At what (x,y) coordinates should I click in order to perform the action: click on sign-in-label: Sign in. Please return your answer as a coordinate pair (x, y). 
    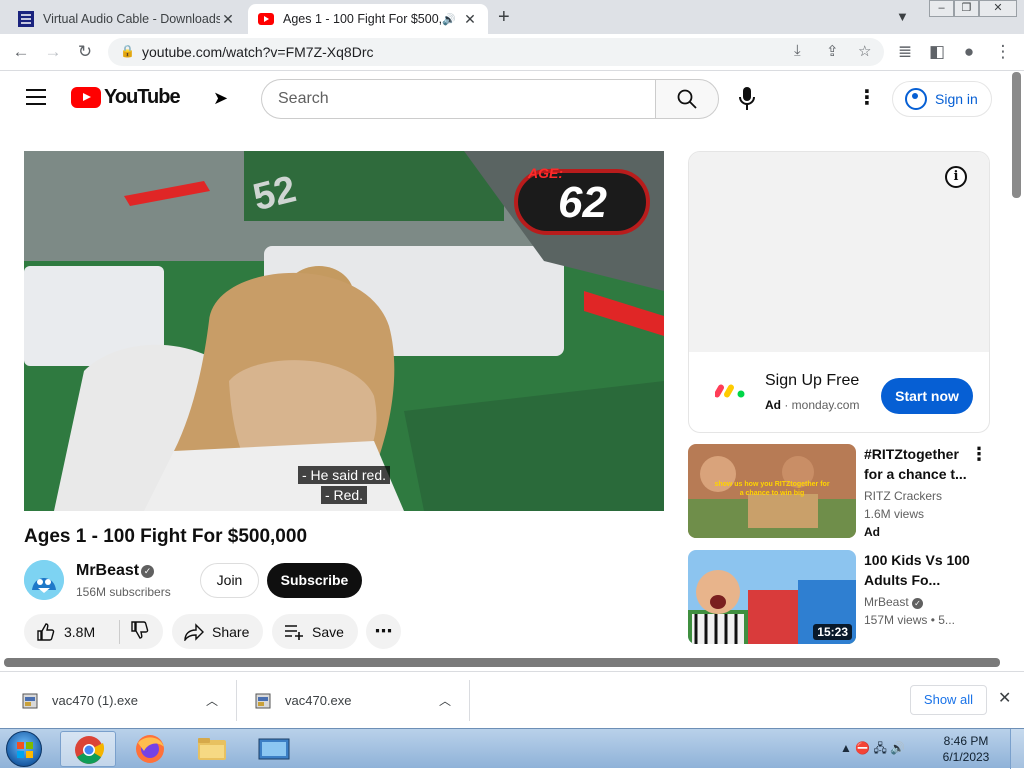
    Looking at the image, I should click on (956, 99).